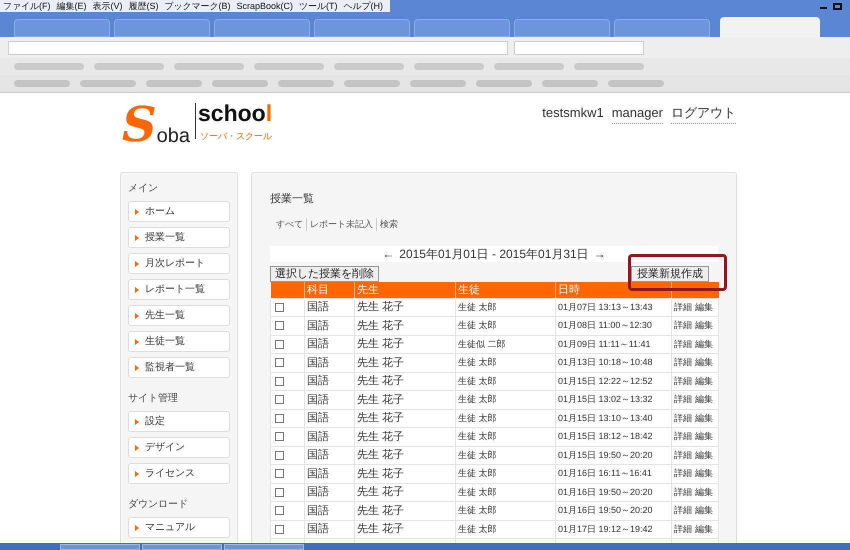 This screenshot has height=550, width=850. Describe the element at coordinates (341, 224) in the screenshot. I see `filter-link: レポート未記入` at that location.